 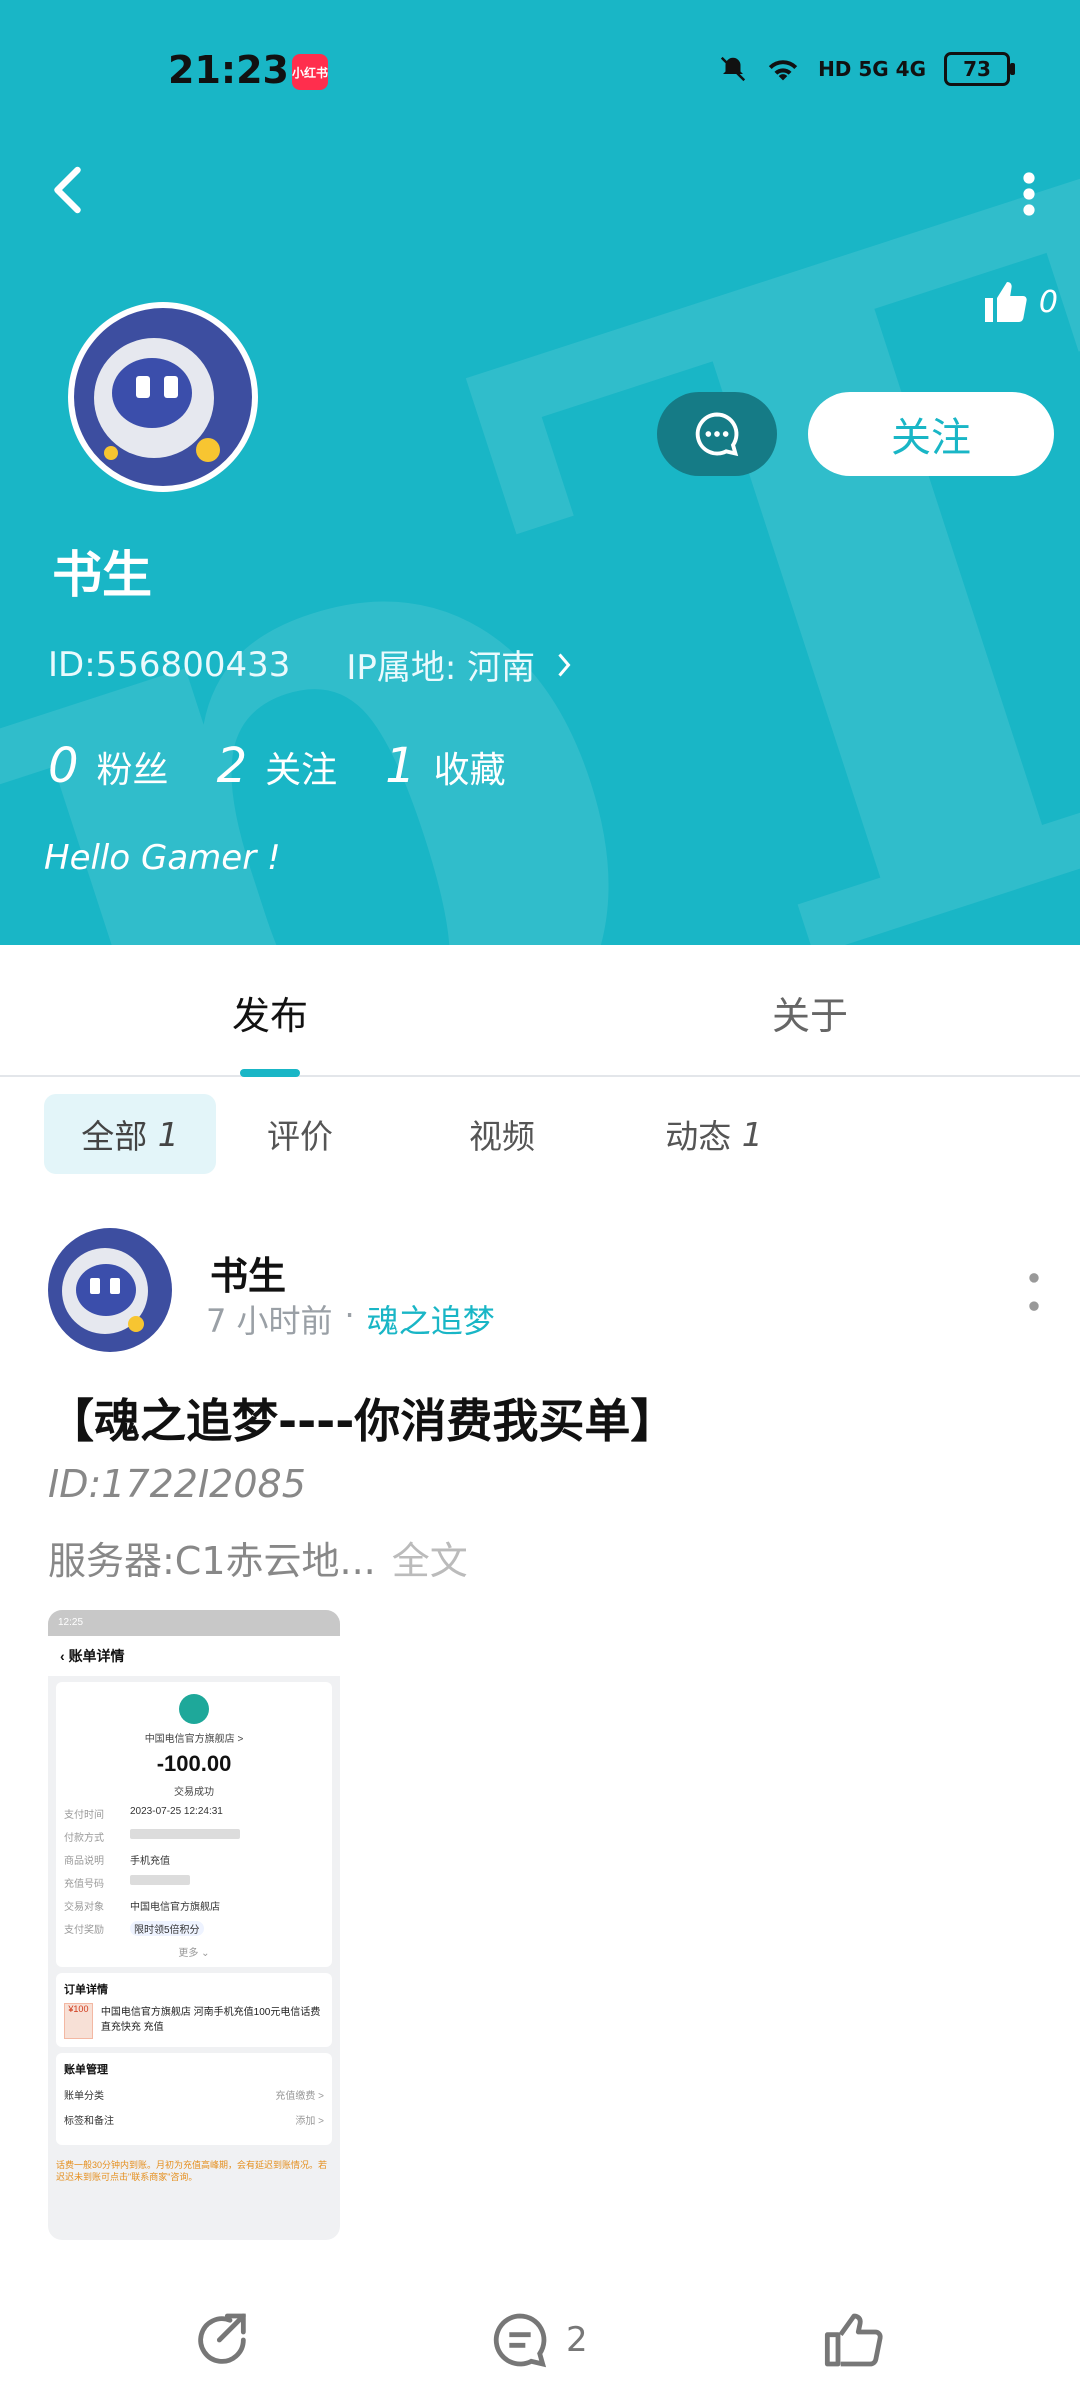 What do you see at coordinates (430, 1557) in the screenshot?
I see `post-full-text-link: 全文` at bounding box center [430, 1557].